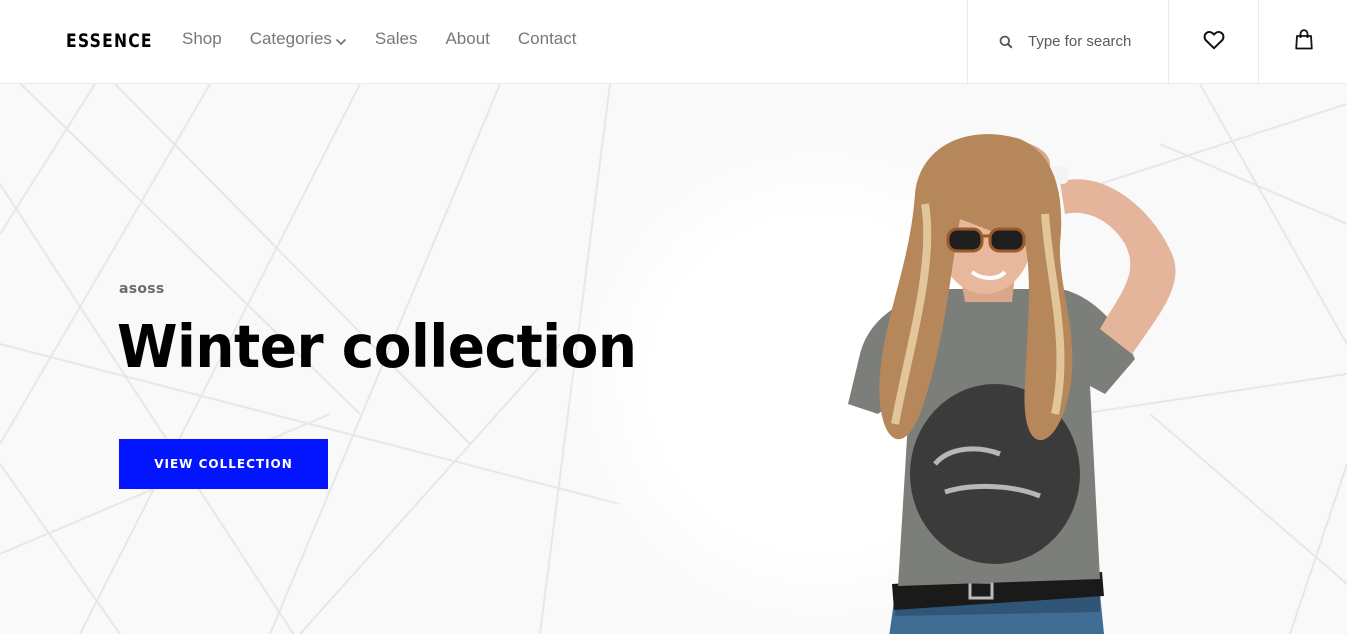 This screenshot has width=1347, height=634. I want to click on nav-item-about: About, so click(467, 39).